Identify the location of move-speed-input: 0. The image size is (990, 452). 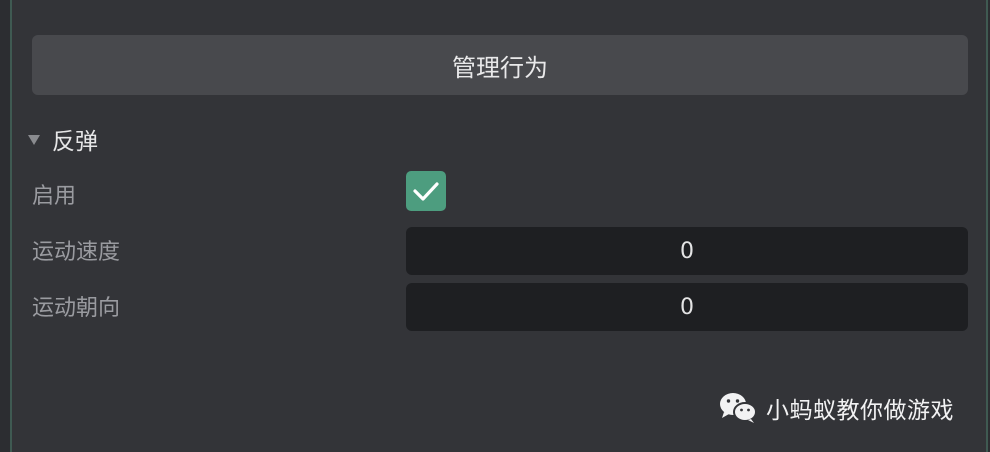
(687, 251).